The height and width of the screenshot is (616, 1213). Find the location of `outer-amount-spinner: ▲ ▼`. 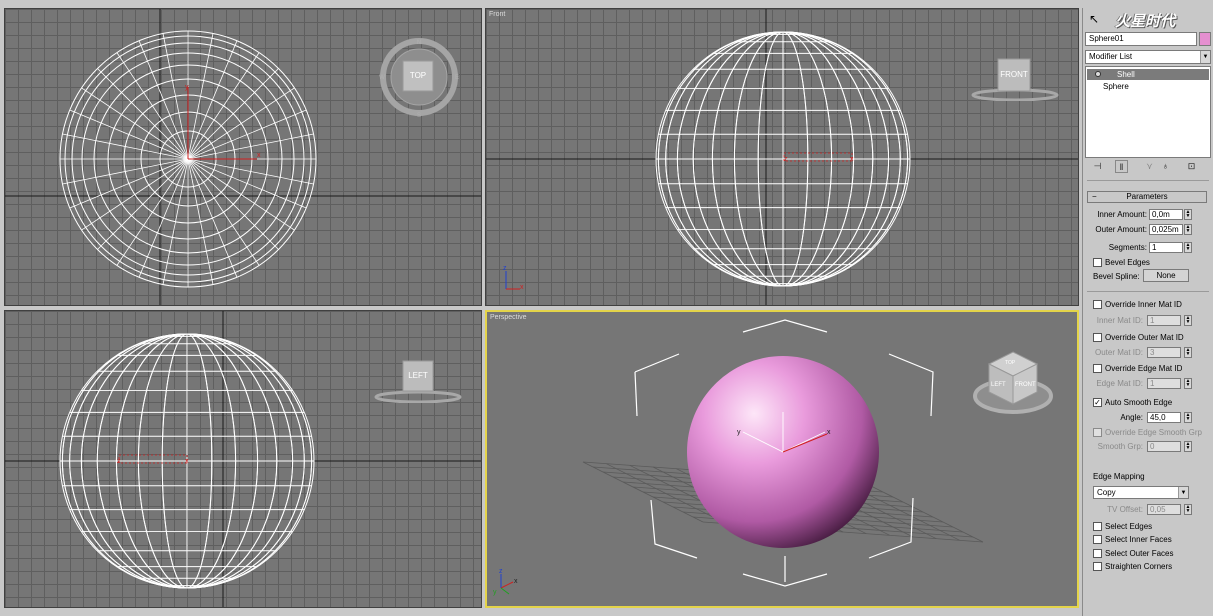

outer-amount-spinner: ▲ ▼ is located at coordinates (1188, 229).